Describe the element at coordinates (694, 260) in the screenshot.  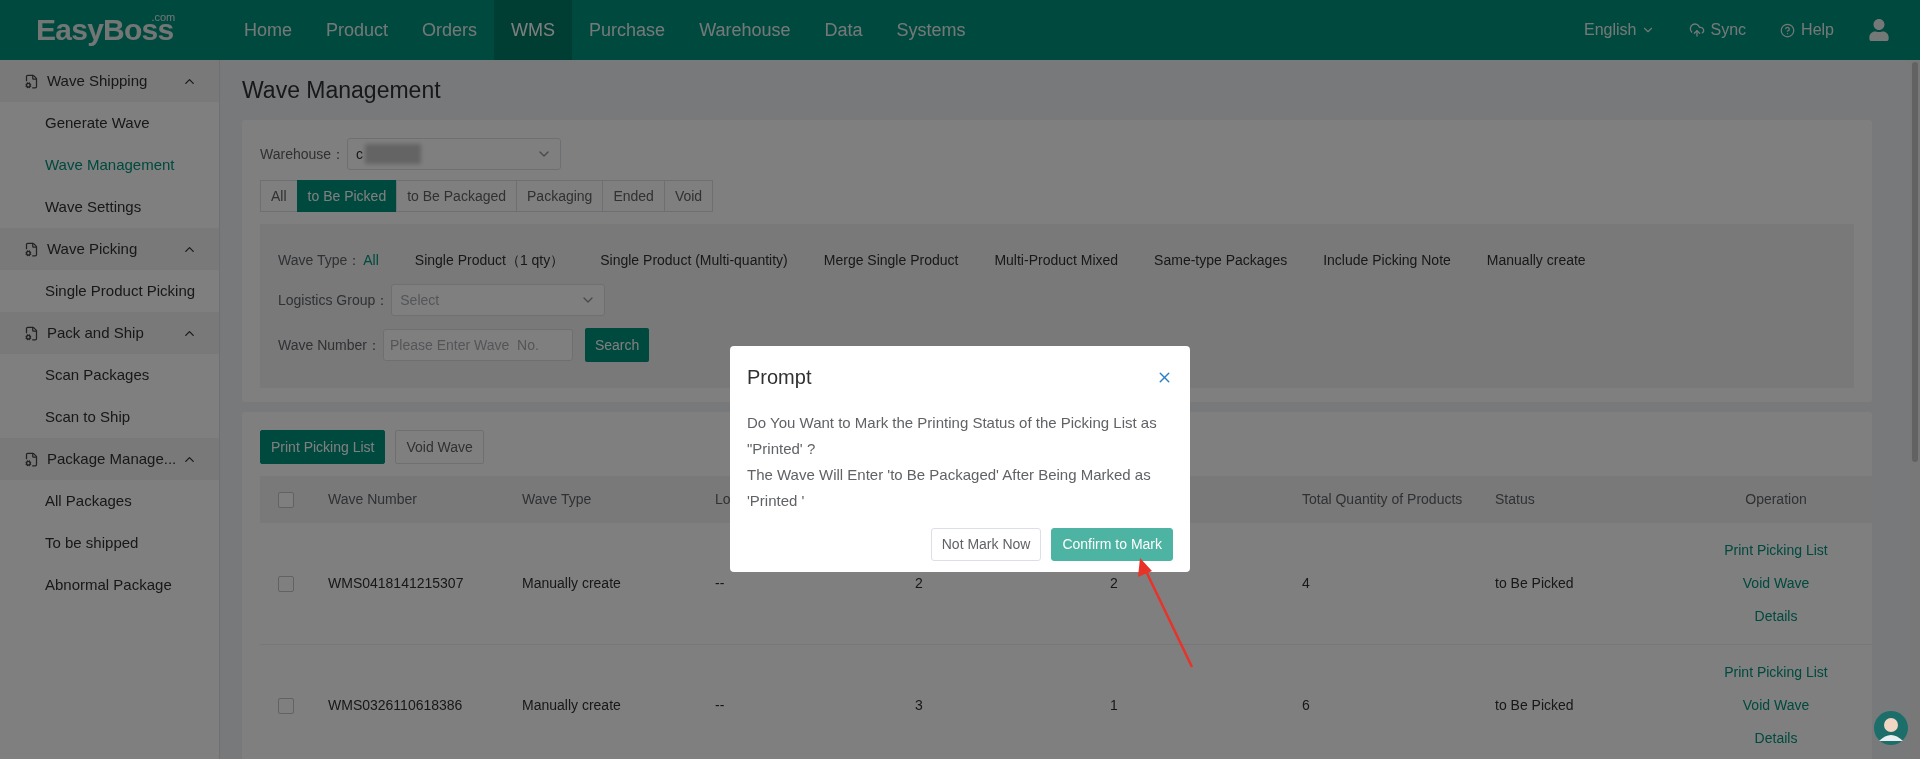
I see `wave-type-option: Single Product (Multi-quantity)` at that location.